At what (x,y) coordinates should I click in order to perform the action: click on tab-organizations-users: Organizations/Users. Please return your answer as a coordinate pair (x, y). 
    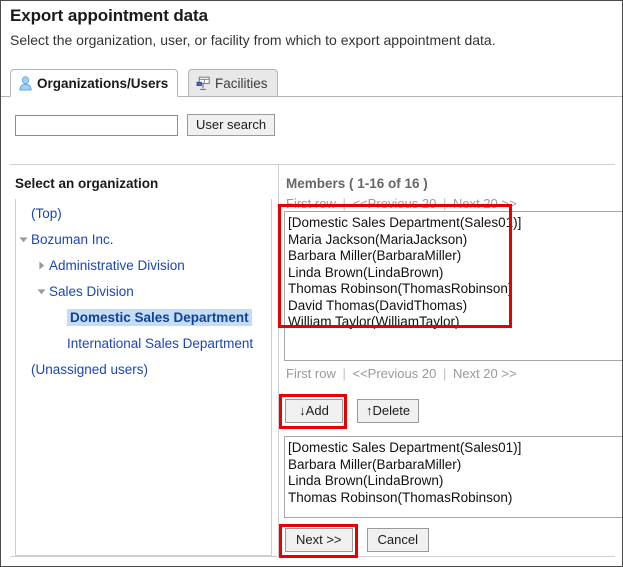
    Looking at the image, I should click on (94, 83).